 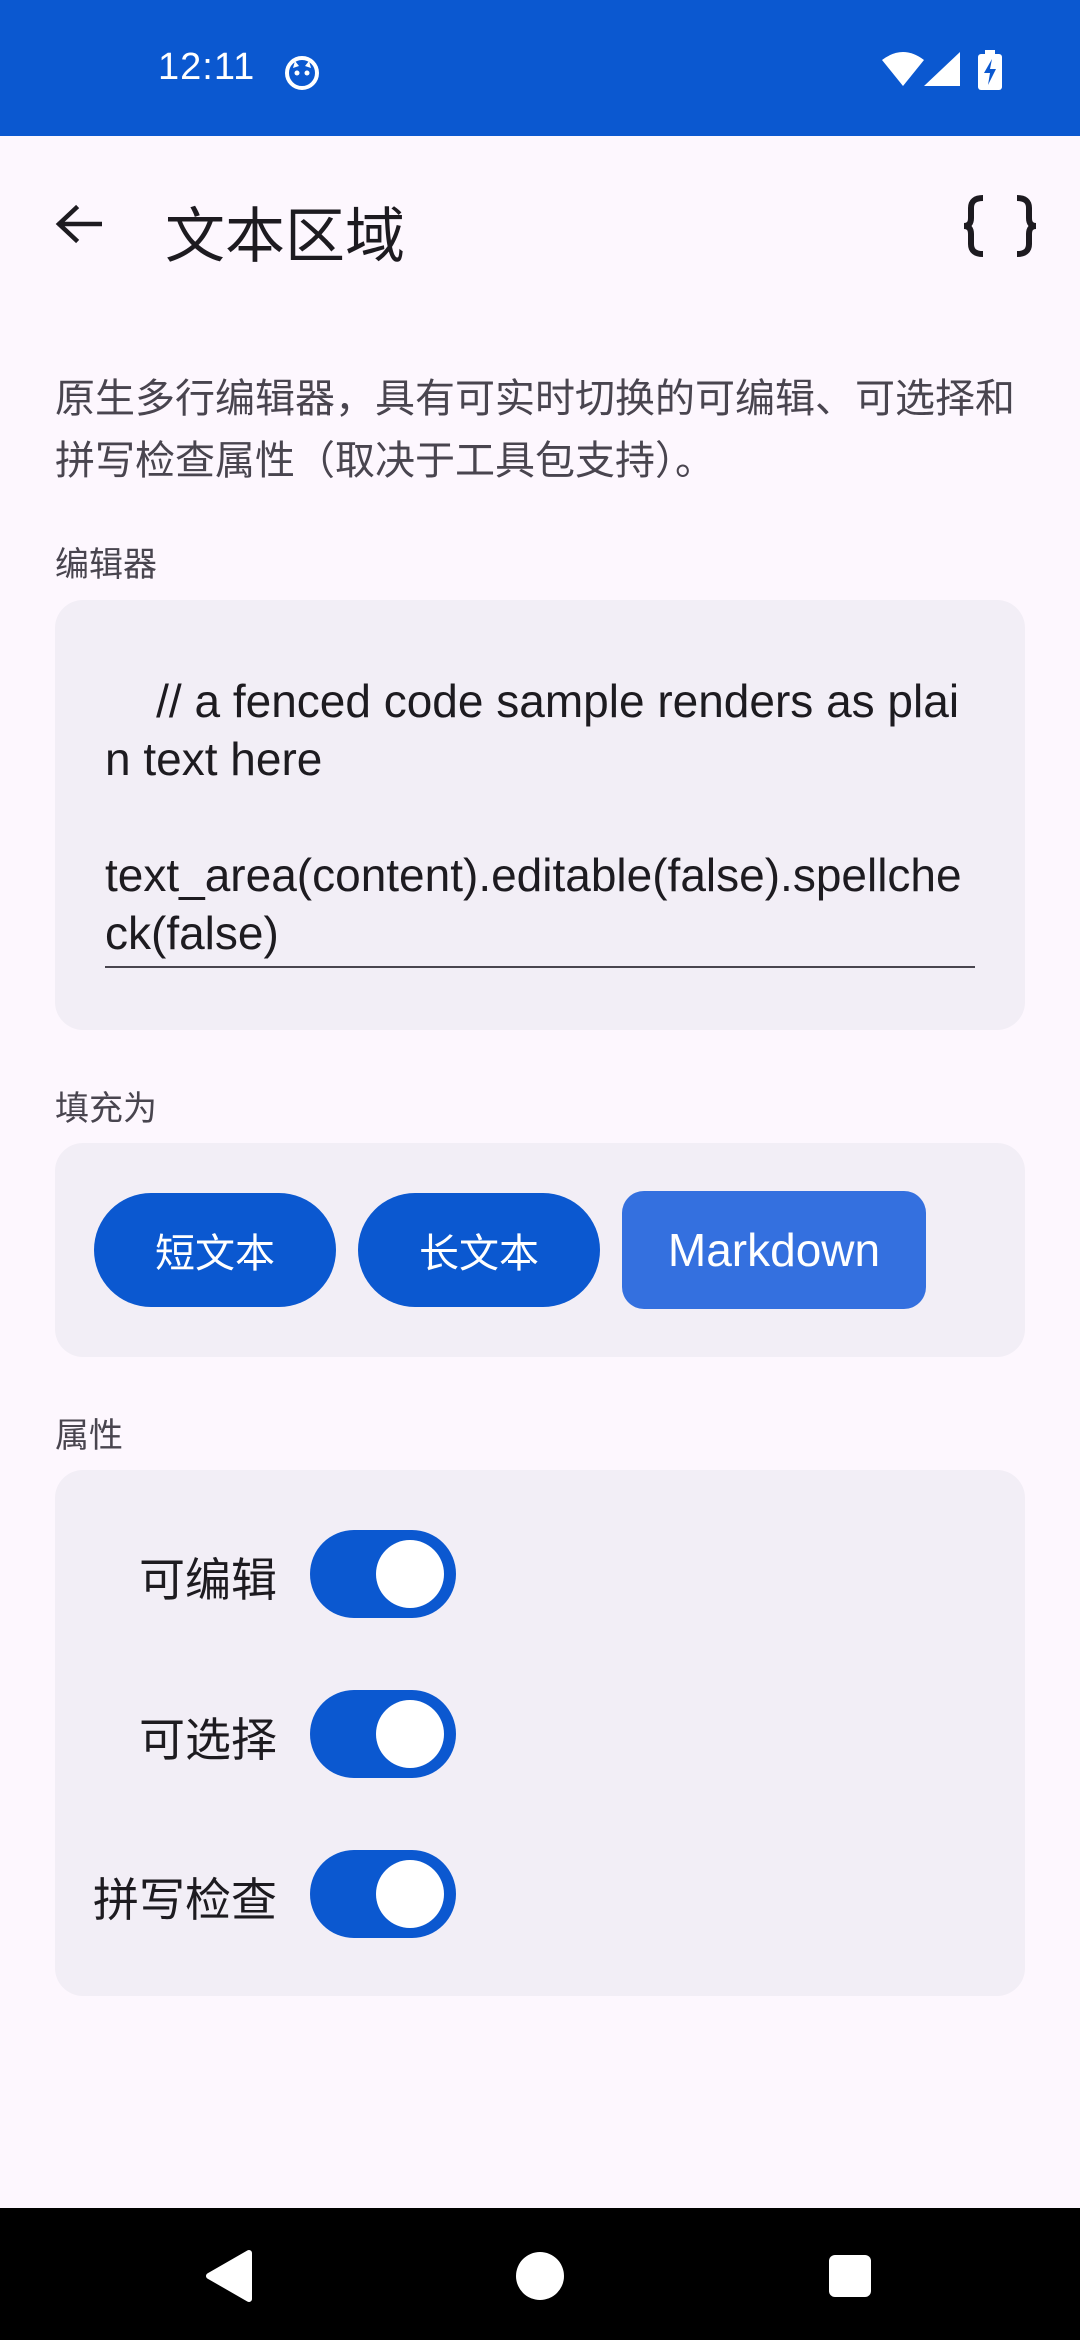 What do you see at coordinates (903, 72) in the screenshot?
I see `wifi-icon` at bounding box center [903, 72].